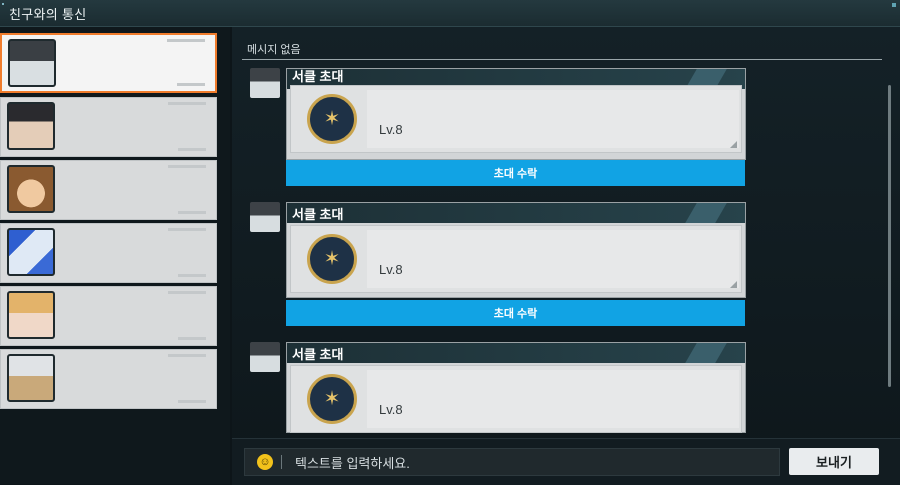  I want to click on input-separator, so click(281, 462).